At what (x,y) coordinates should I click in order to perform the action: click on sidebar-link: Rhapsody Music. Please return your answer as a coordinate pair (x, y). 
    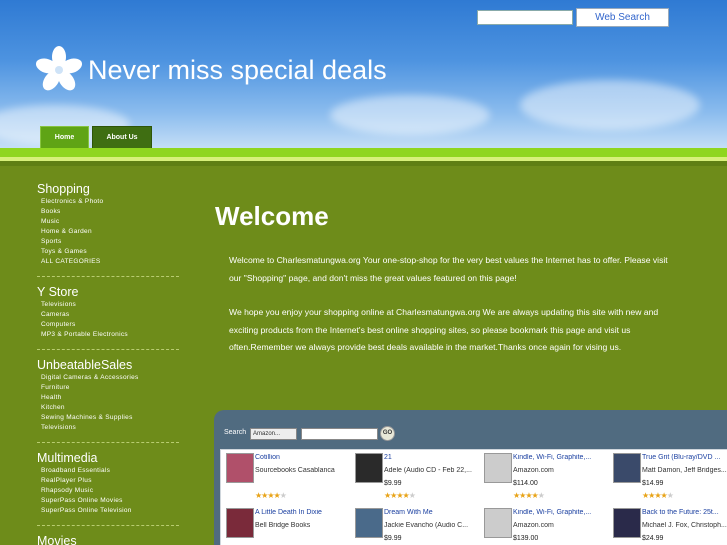
    Looking at the image, I should click on (108, 491).